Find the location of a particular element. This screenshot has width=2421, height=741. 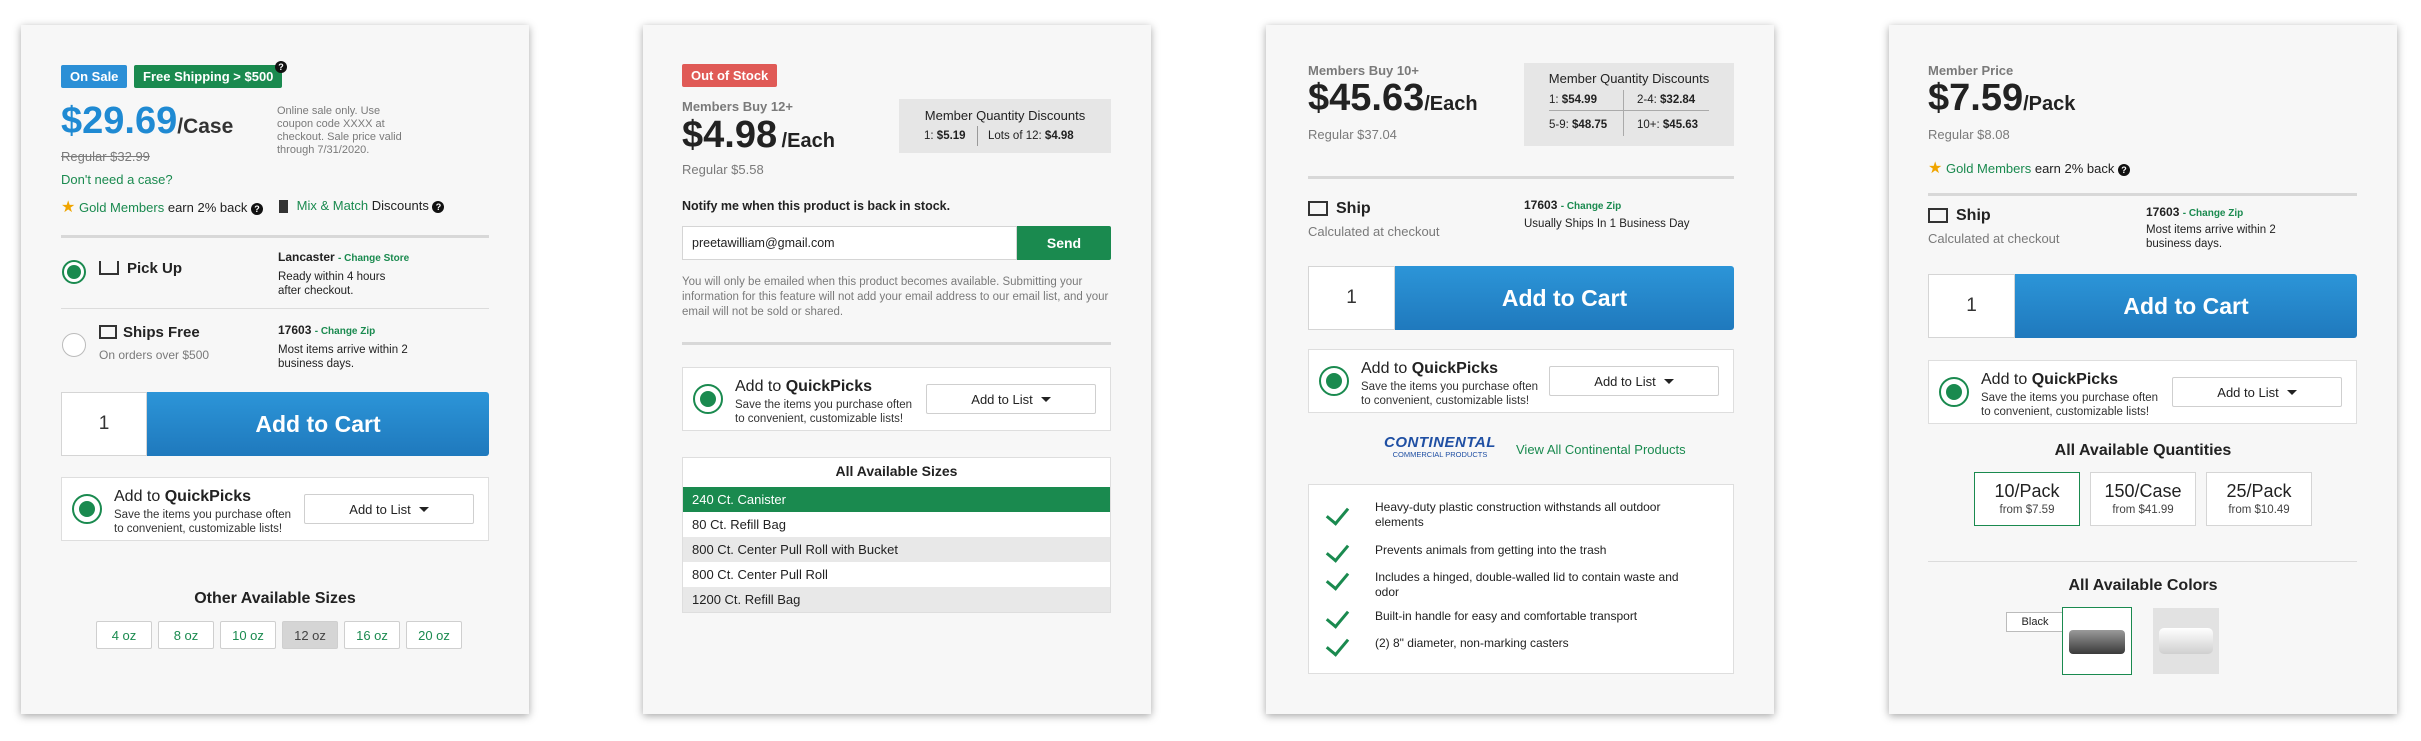

ship-detail: Usually Ships In 1 Business Day is located at coordinates (1607, 224).